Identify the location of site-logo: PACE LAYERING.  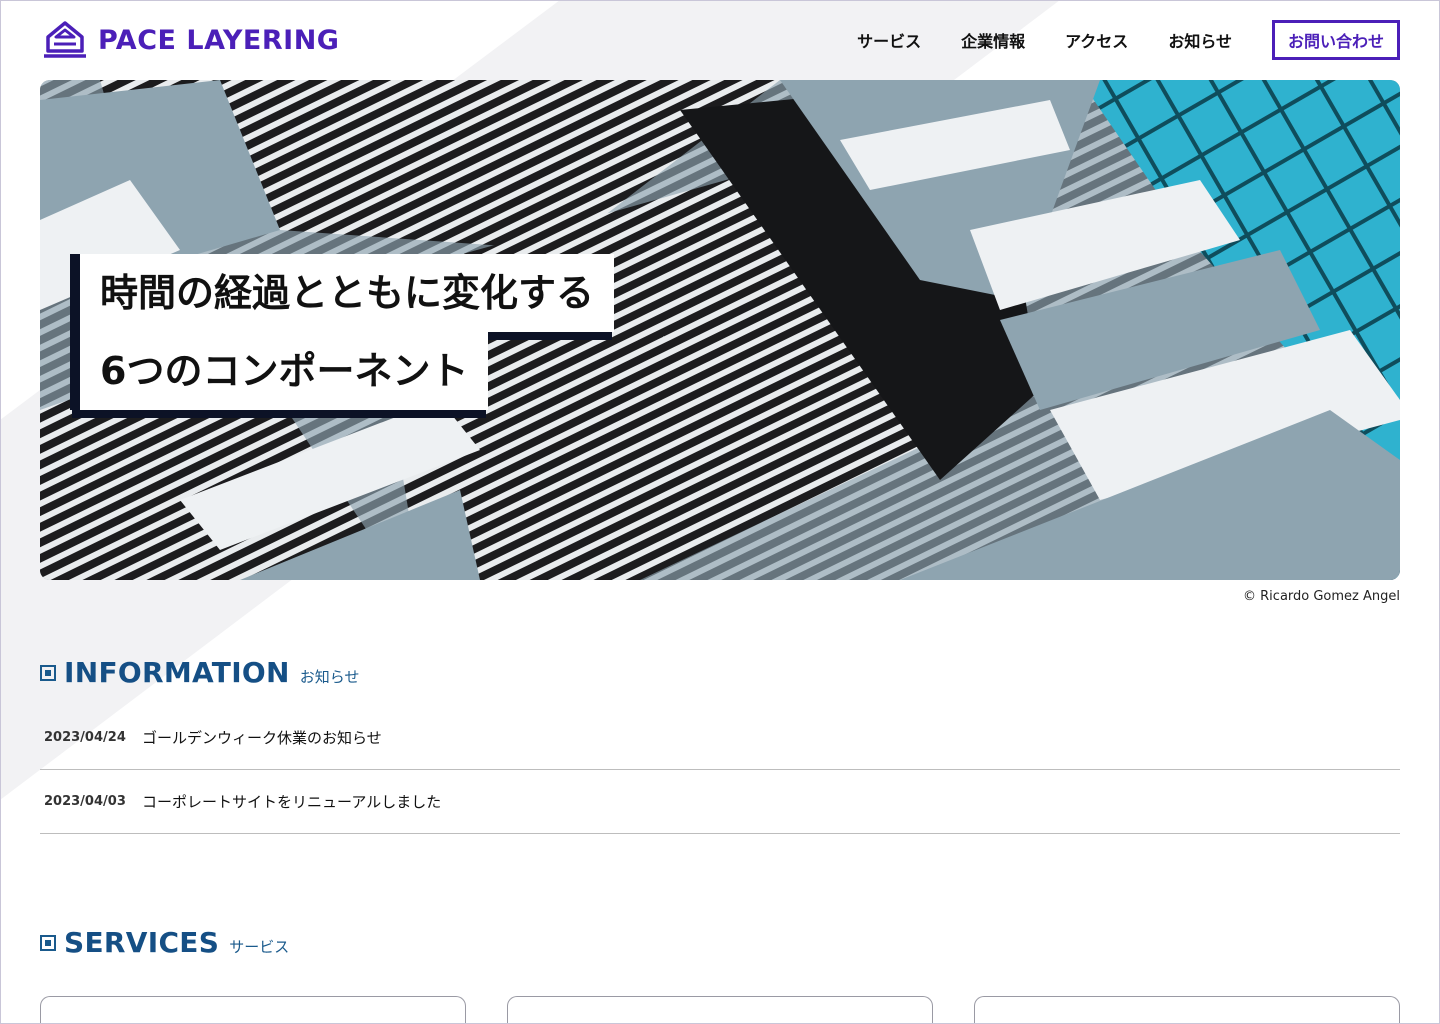
(191, 40).